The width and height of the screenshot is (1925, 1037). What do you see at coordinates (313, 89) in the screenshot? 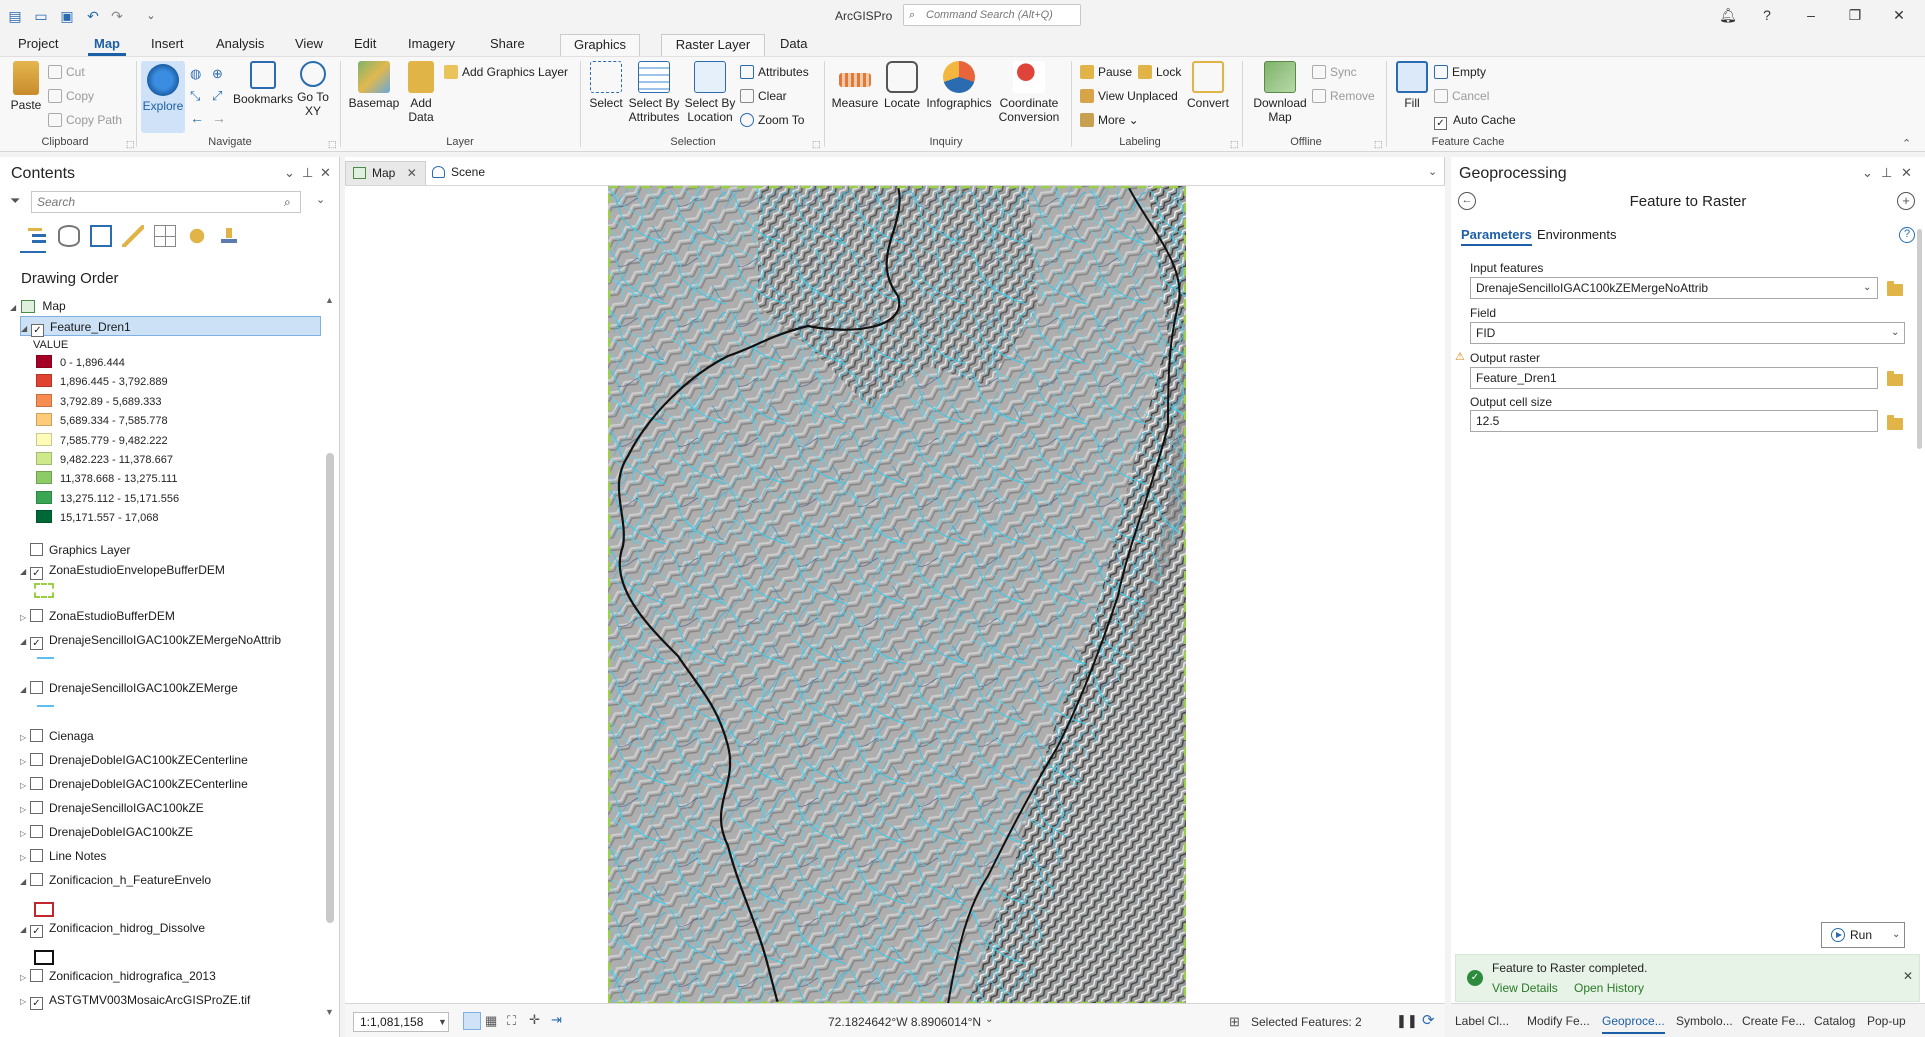
I see `go-to-xy-button: Go To XY` at bounding box center [313, 89].